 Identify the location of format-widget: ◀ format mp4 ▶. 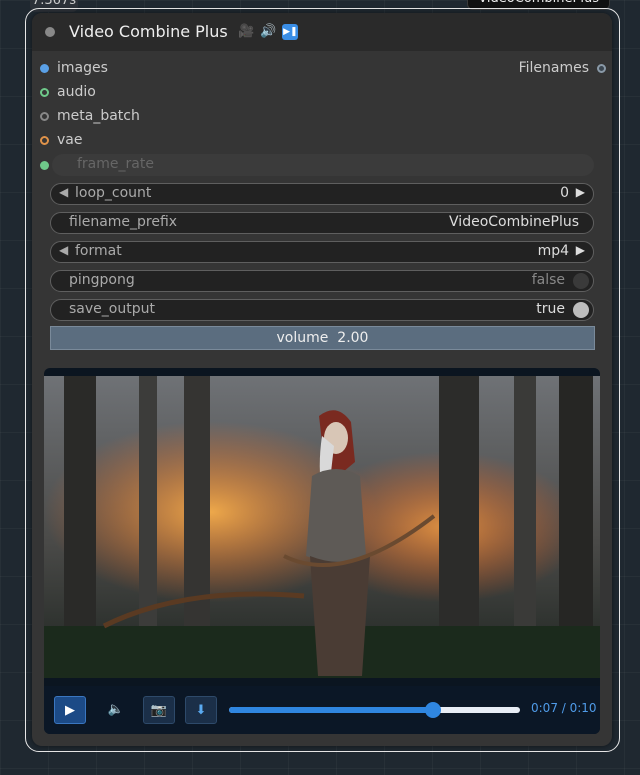
(322, 252).